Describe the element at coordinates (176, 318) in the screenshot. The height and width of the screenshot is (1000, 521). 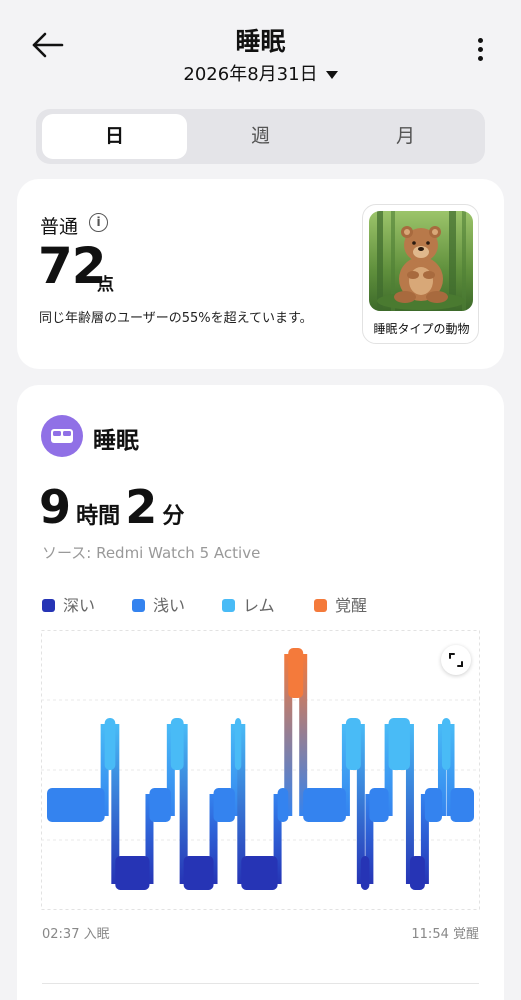
I see `score-comparison: 同じ年齢層のユーザーの55%を超えています。` at that location.